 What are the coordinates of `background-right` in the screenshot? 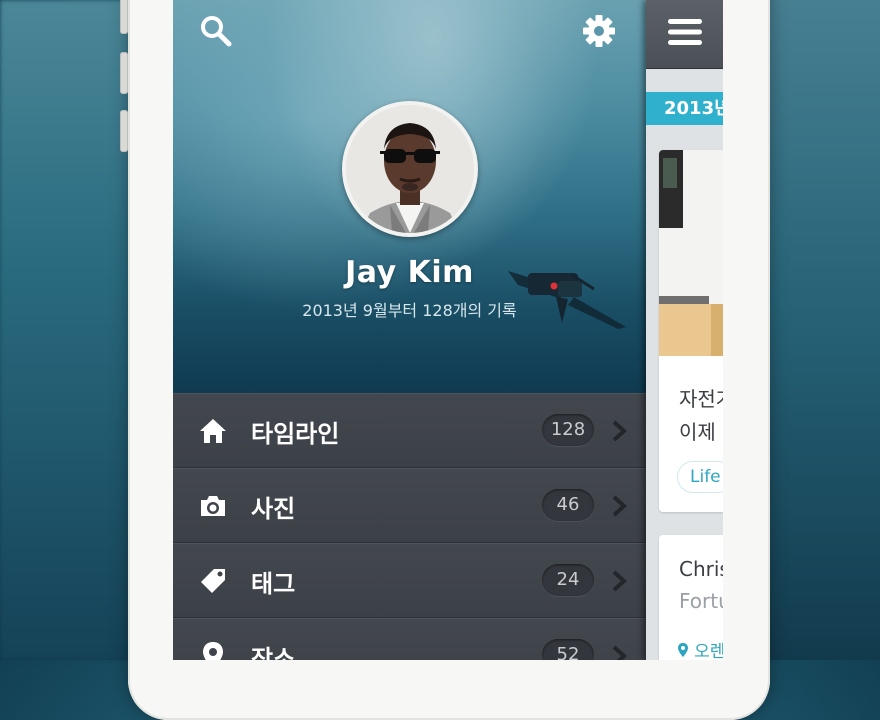 It's located at (824, 330).